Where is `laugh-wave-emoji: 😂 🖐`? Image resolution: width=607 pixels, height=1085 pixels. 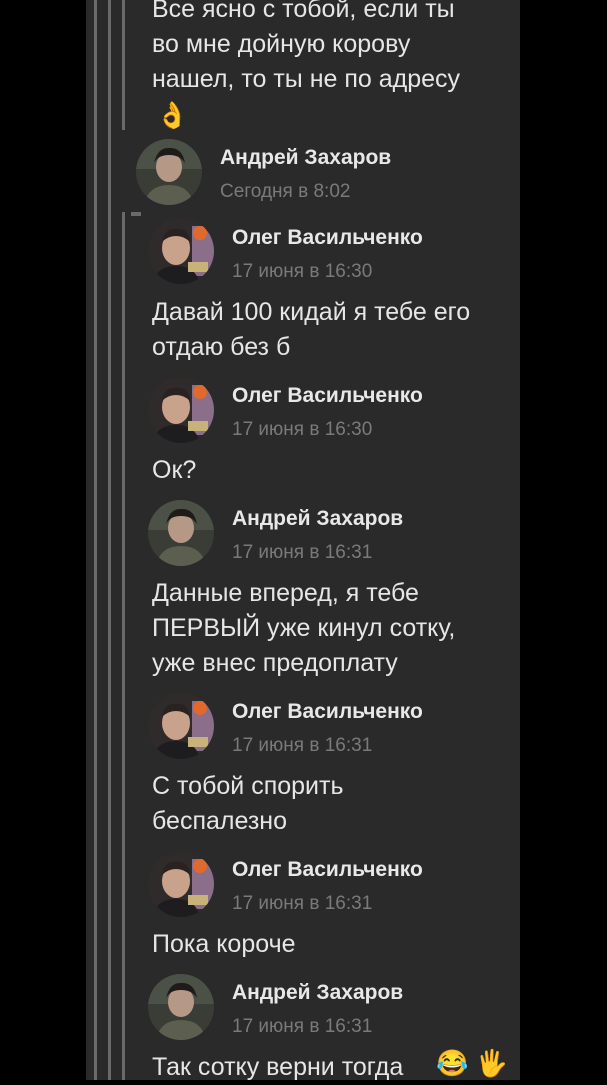 laugh-wave-emoji: 😂 🖐 is located at coordinates (472, 1063).